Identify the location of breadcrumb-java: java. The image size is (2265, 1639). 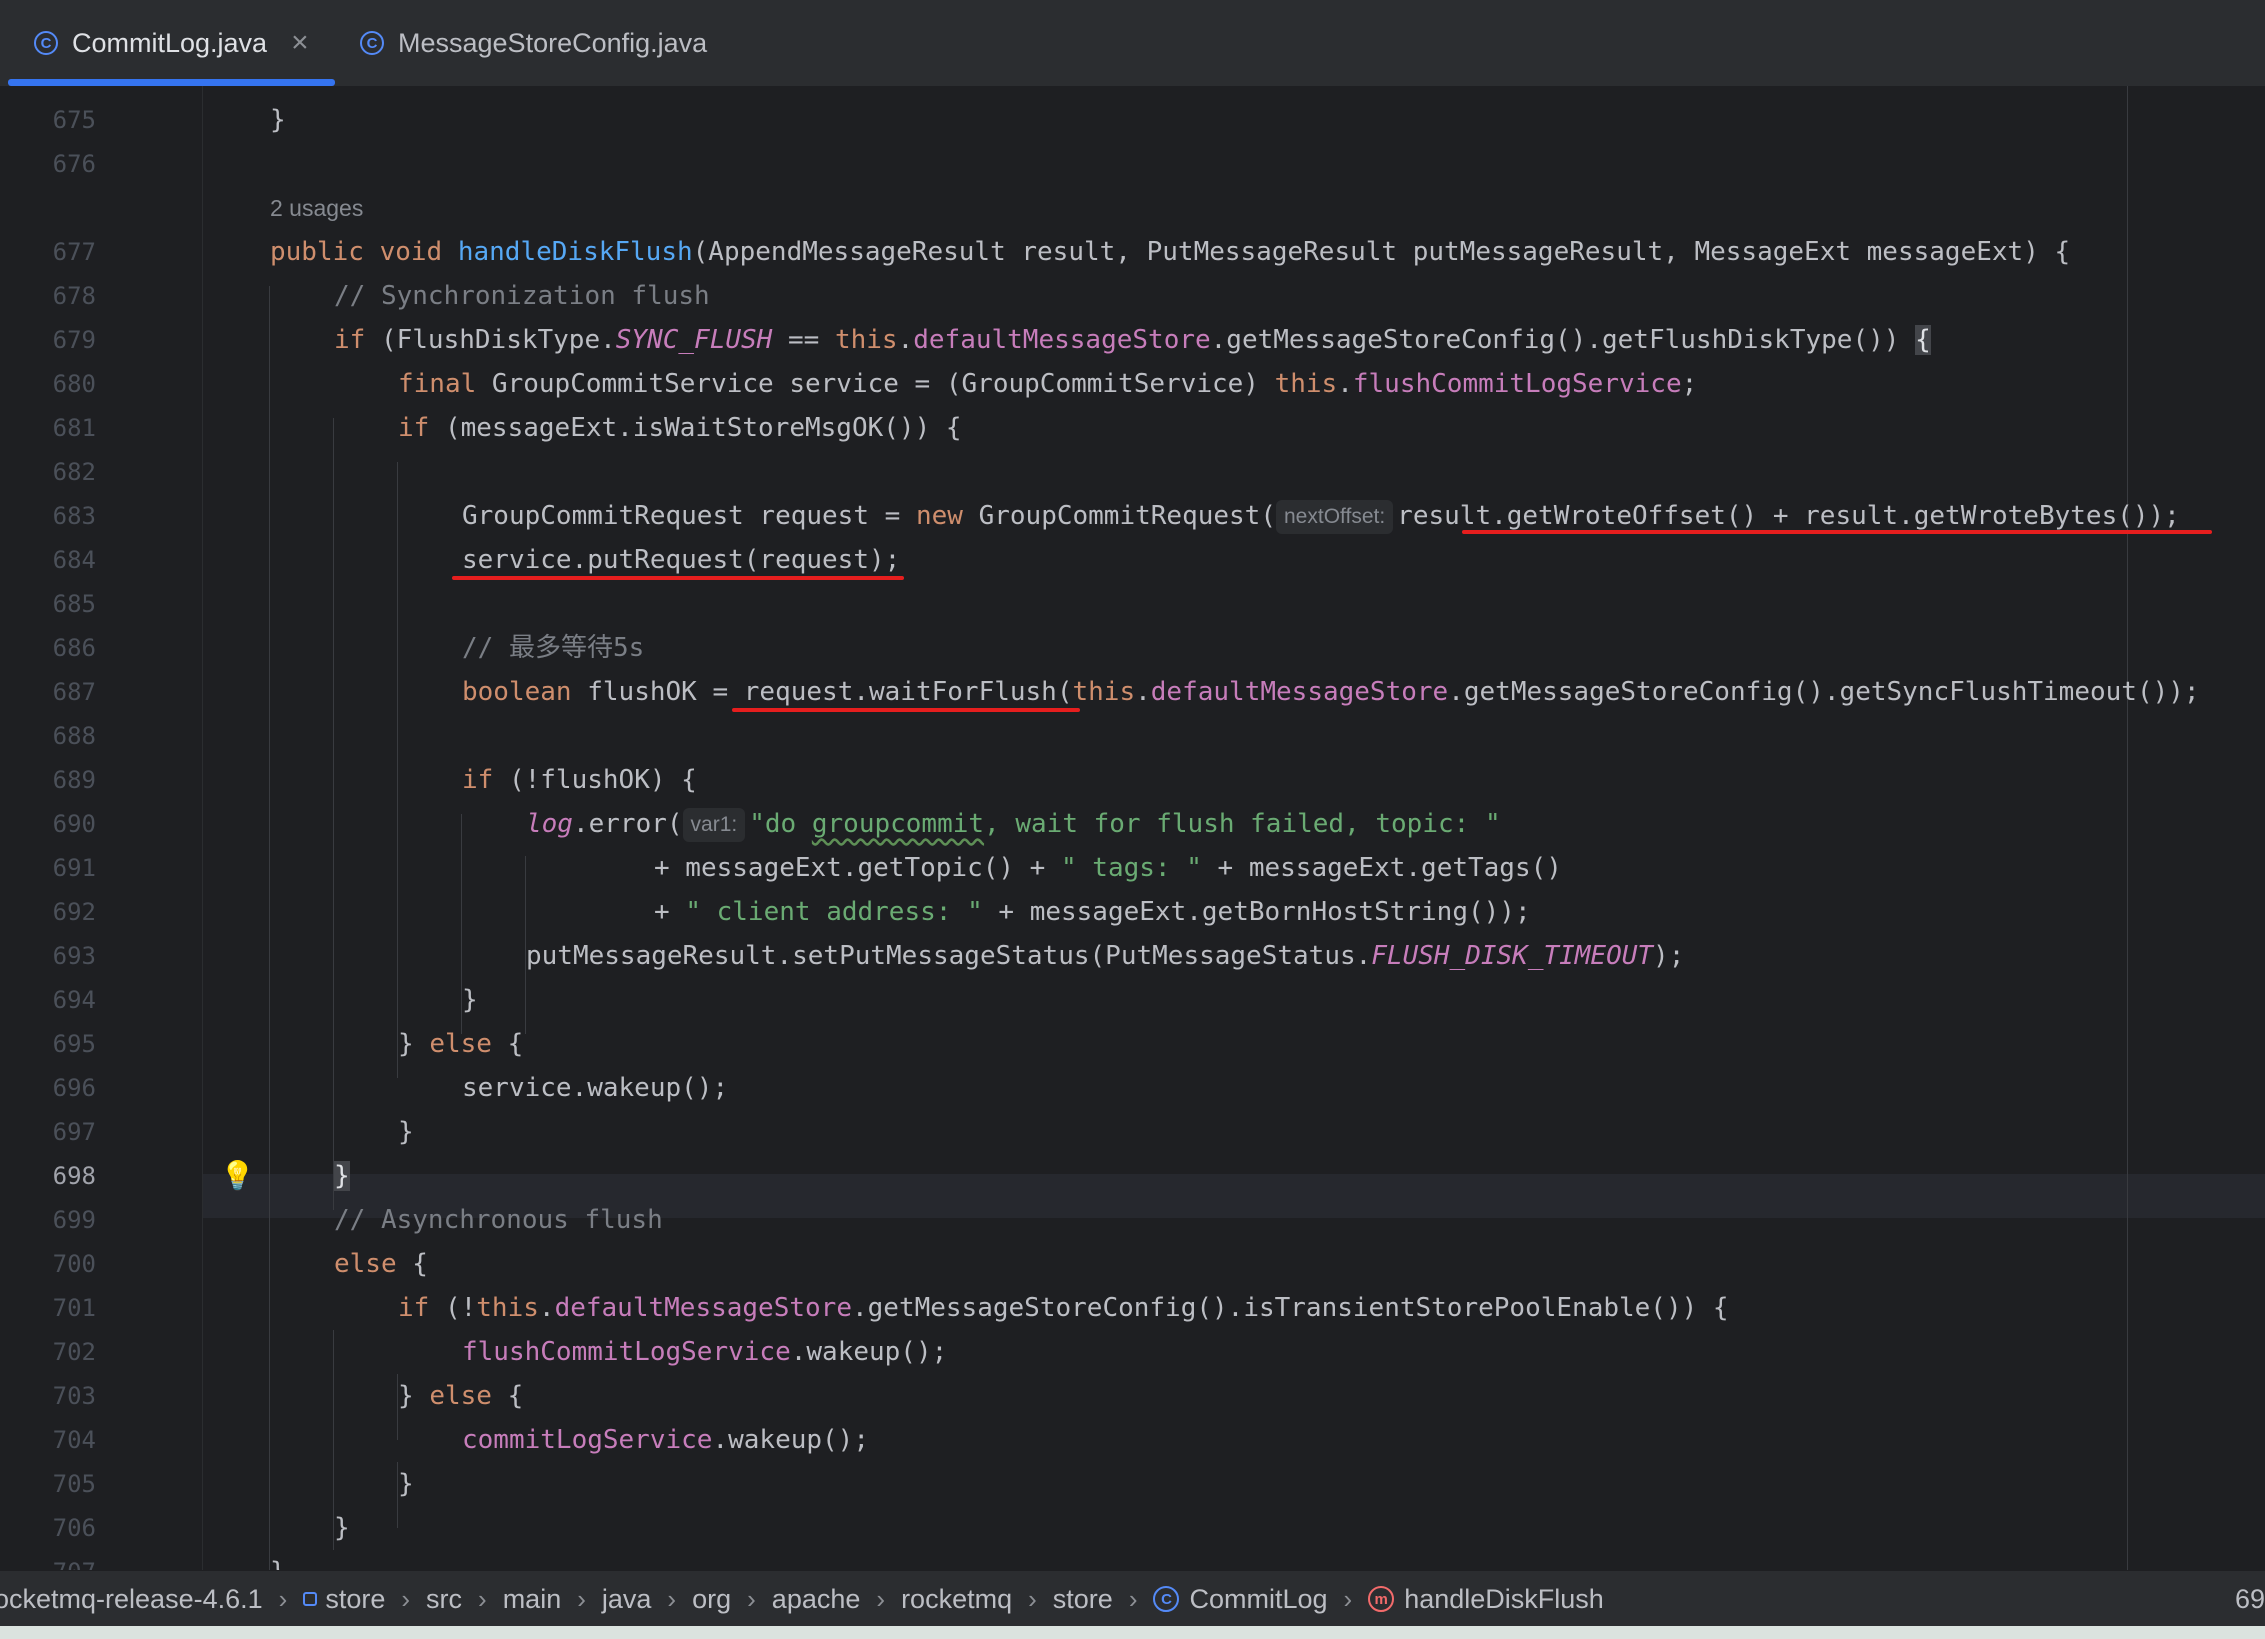
(627, 1599).